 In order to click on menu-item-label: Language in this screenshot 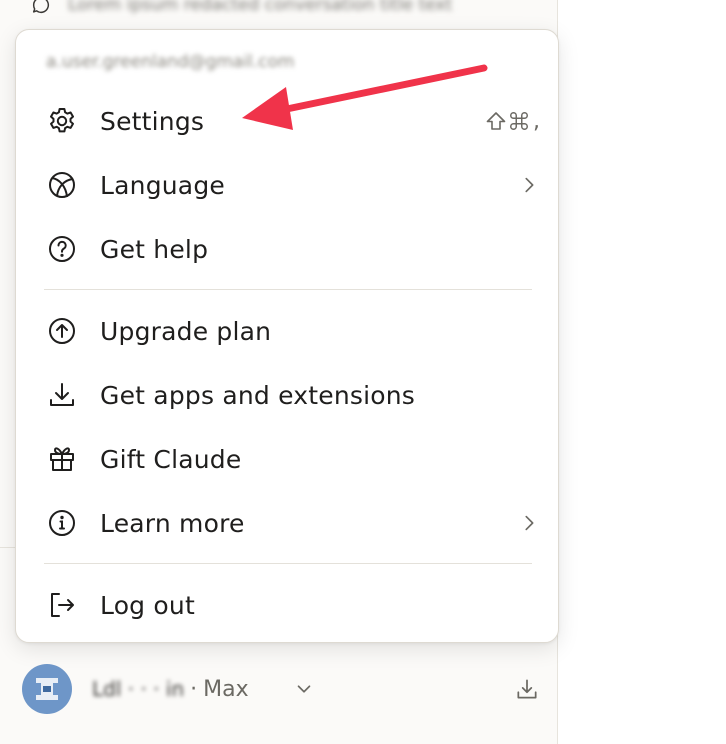, I will do `click(162, 185)`.